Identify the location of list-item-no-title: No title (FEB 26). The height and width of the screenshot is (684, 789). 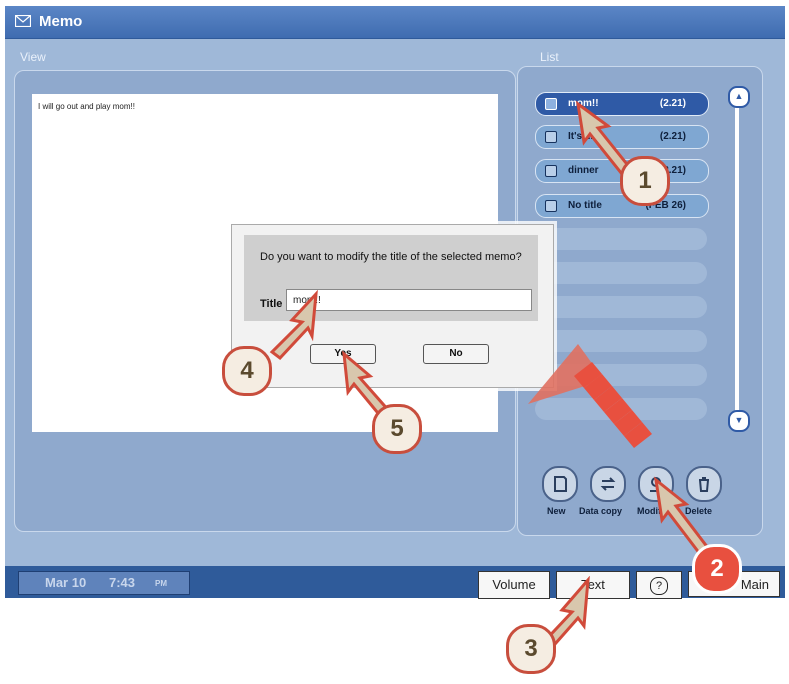
(622, 206).